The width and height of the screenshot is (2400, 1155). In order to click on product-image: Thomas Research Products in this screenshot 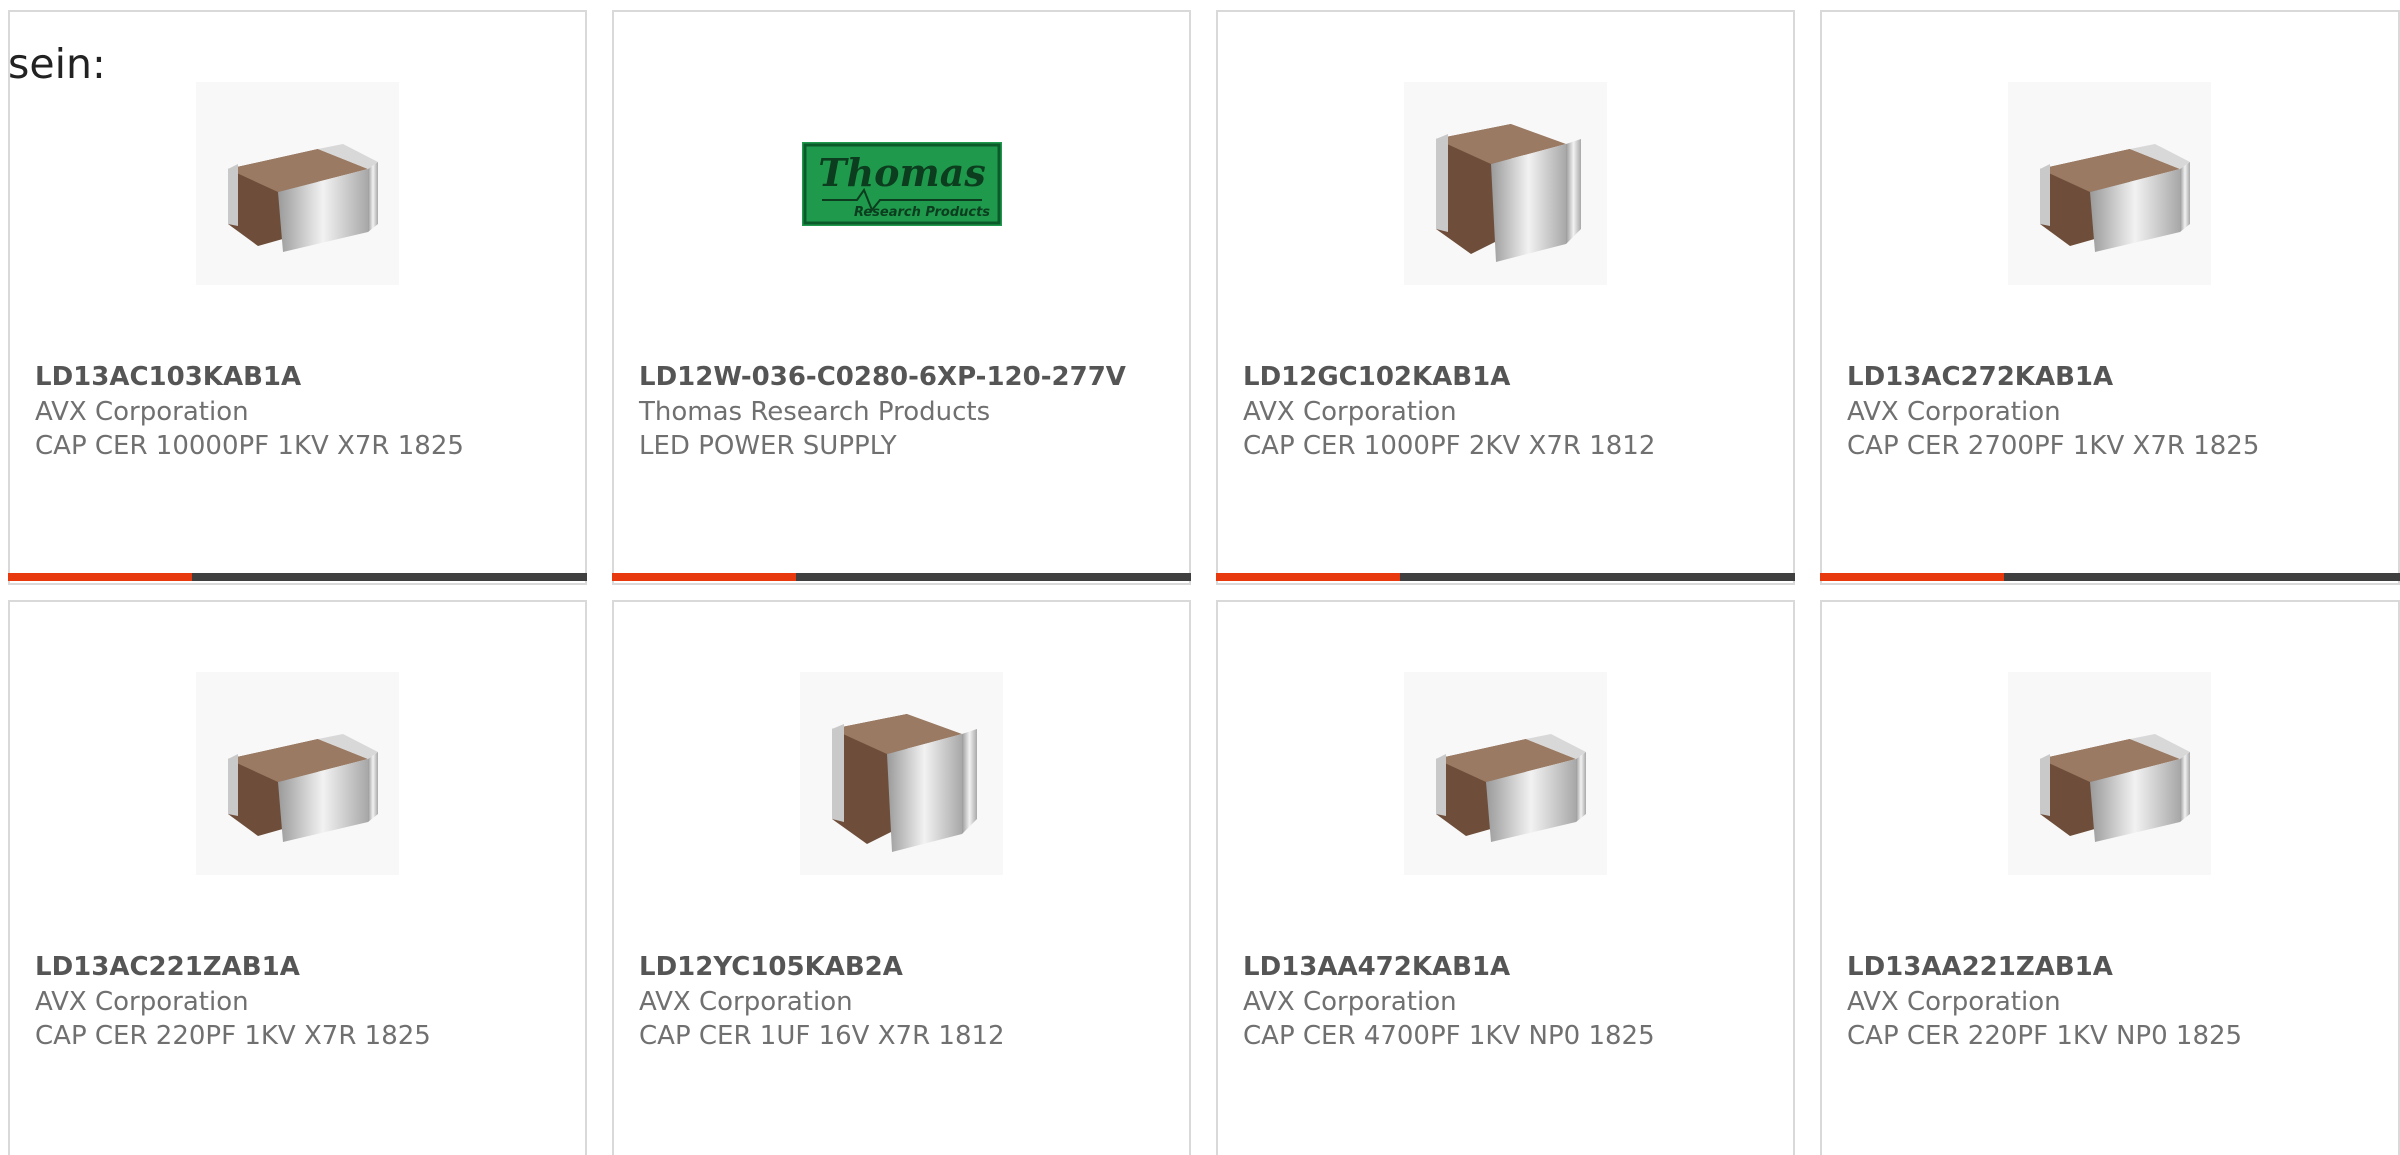, I will do `click(901, 183)`.